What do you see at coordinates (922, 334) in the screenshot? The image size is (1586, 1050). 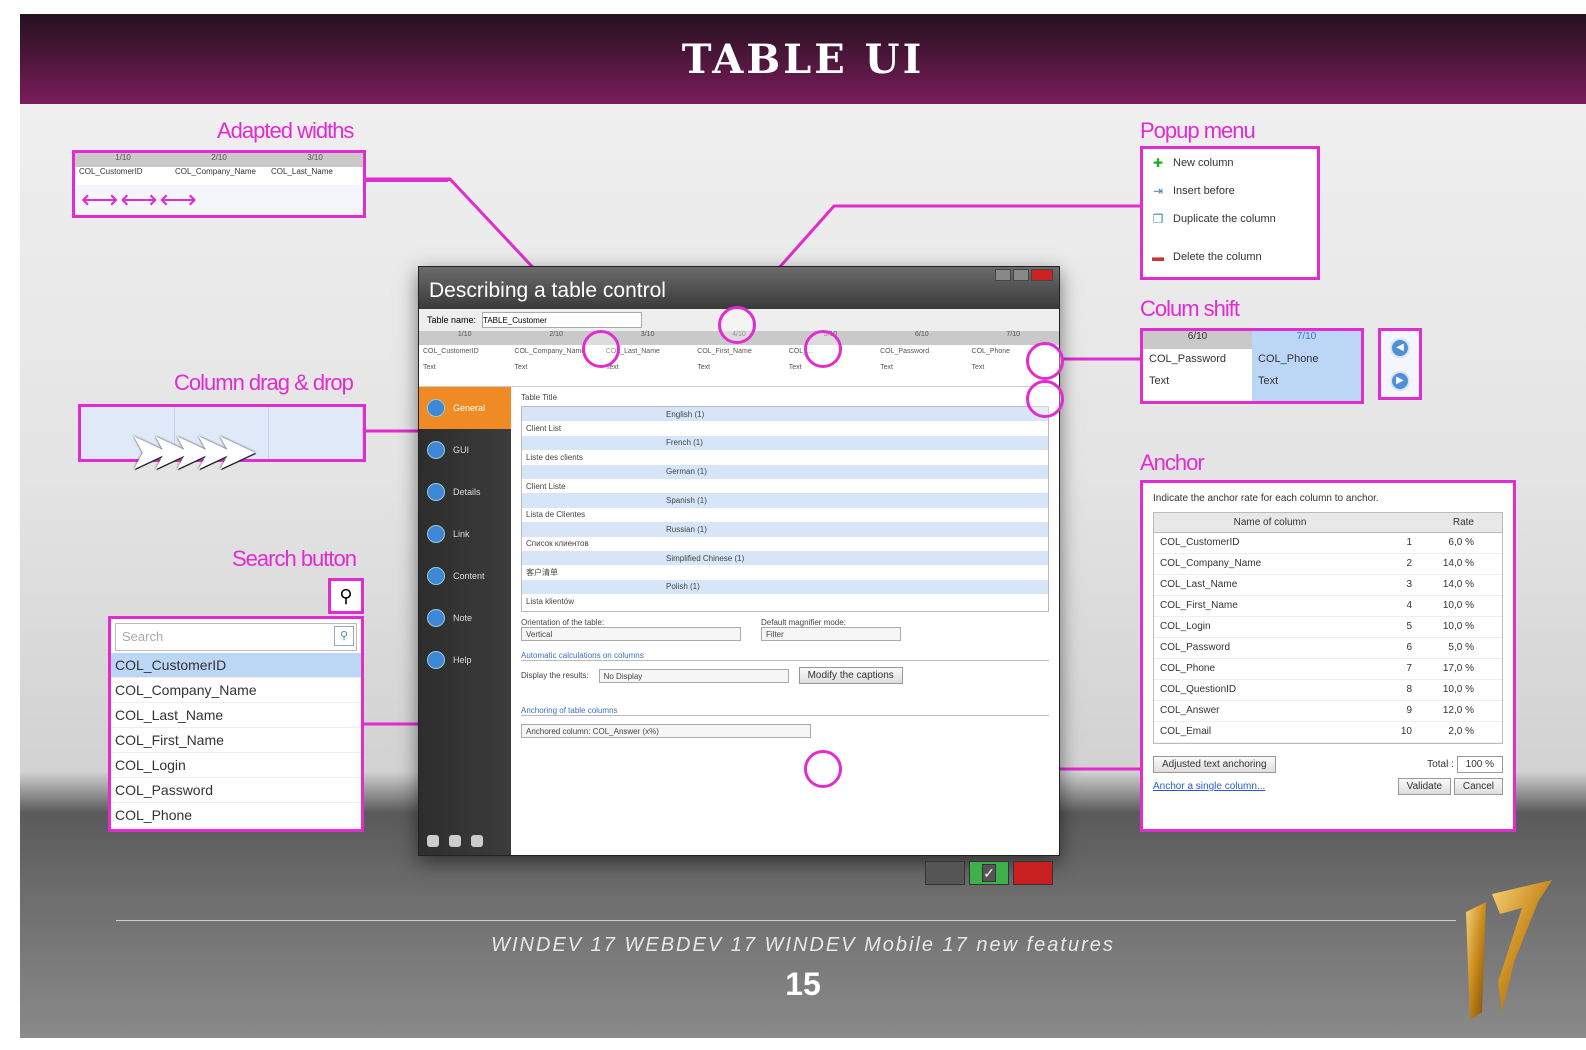 I see `column-header: 6/10` at bounding box center [922, 334].